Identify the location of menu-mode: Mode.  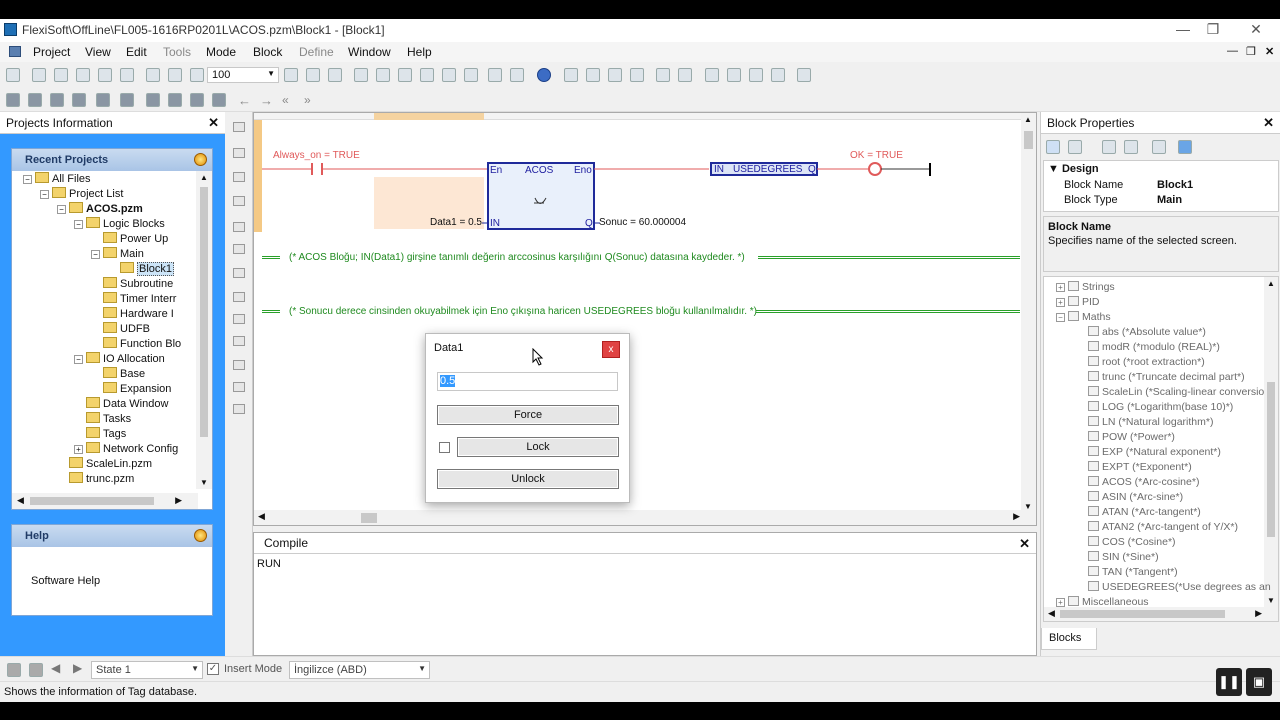
(221, 52).